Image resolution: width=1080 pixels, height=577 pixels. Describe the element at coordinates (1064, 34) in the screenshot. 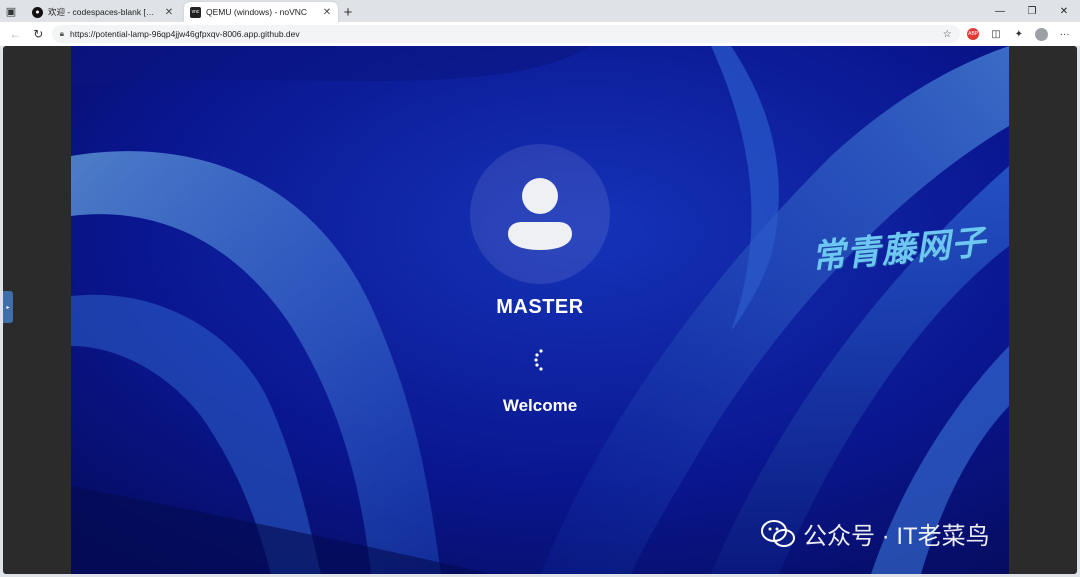

I see `more-menu-icon: ···` at that location.